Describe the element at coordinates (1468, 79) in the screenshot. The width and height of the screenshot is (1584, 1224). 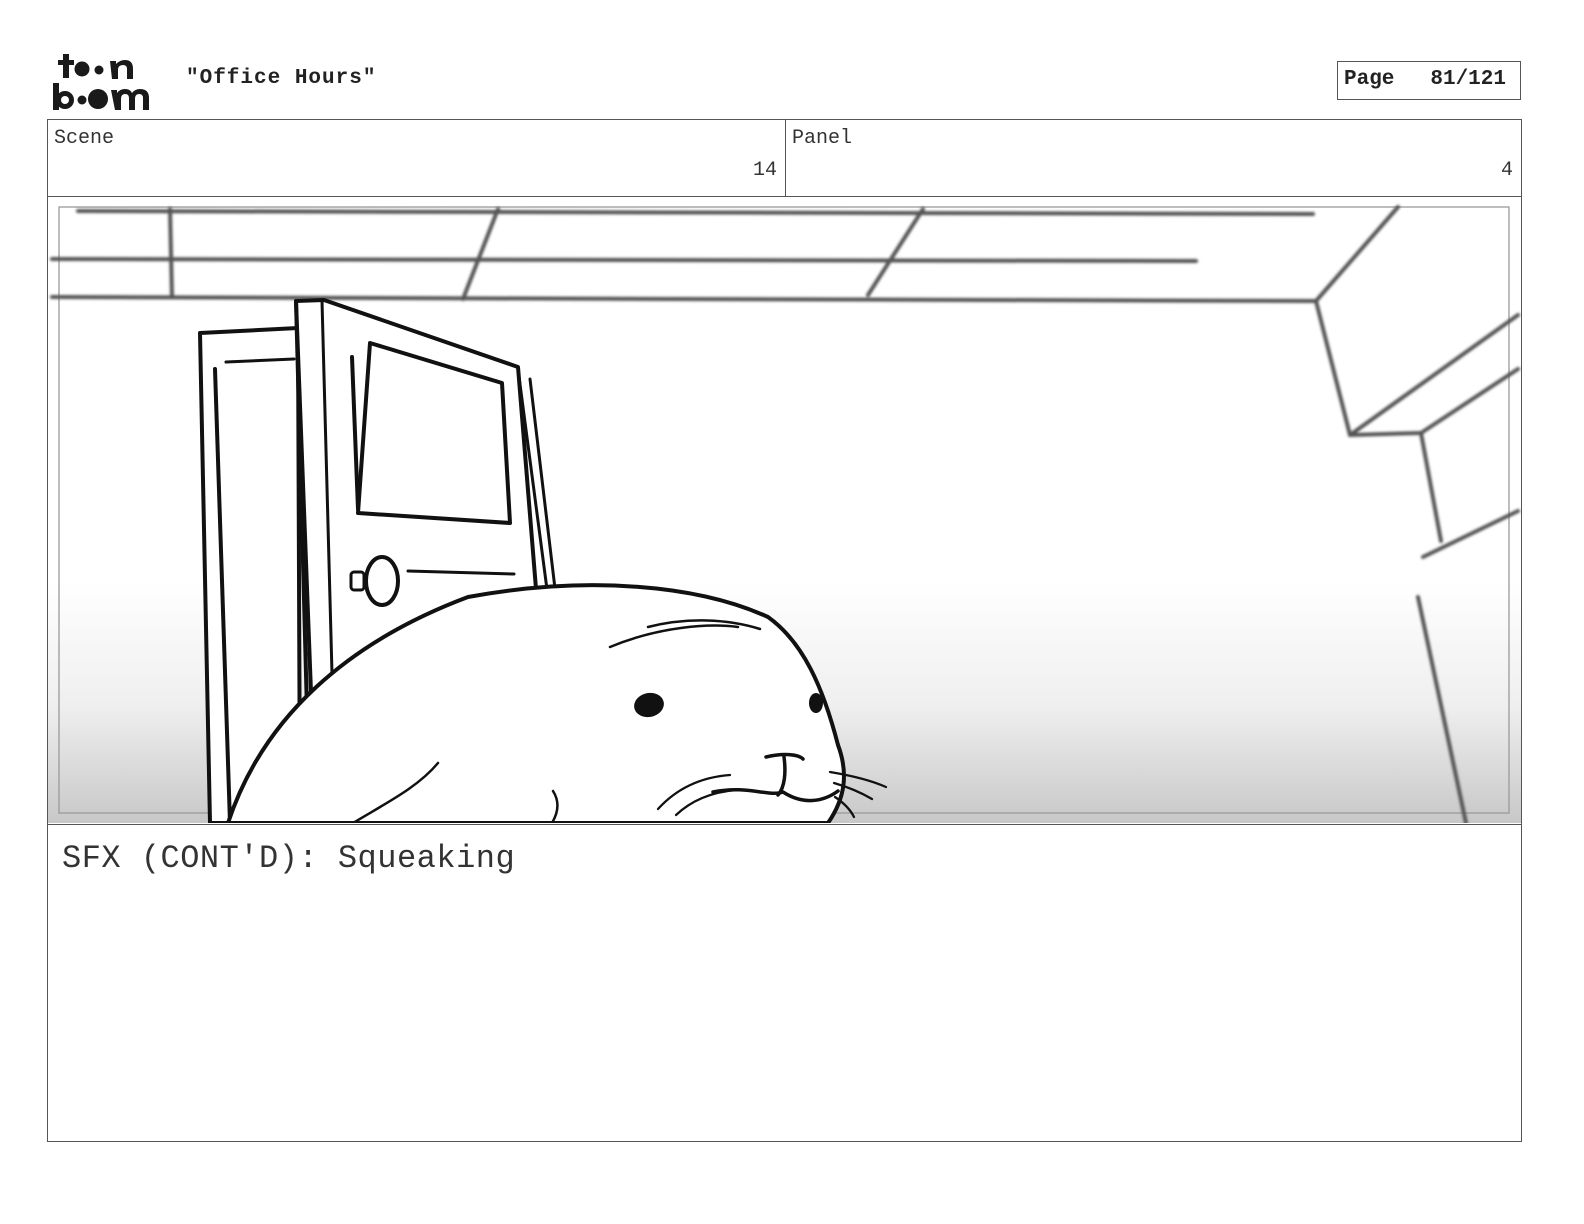
I see `page-number: 81/121` at that location.